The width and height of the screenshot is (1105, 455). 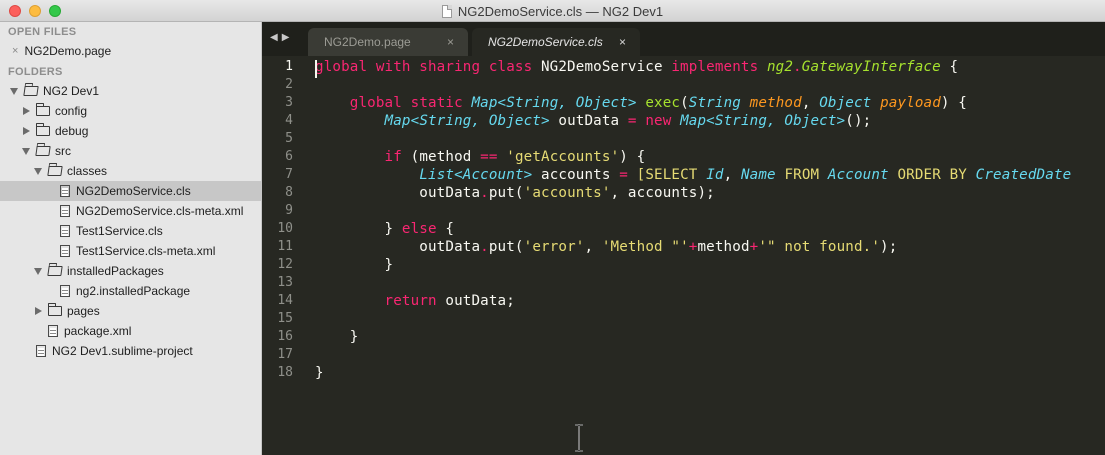 What do you see at coordinates (130, 131) in the screenshot?
I see `tree-folder-item: debug` at bounding box center [130, 131].